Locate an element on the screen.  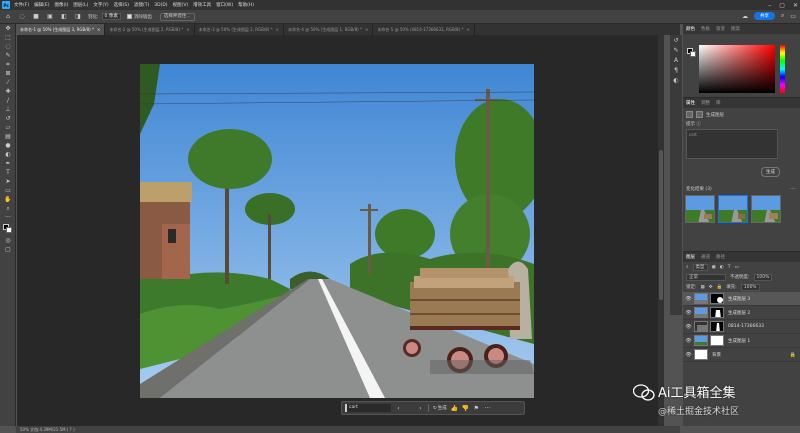
menu-select: 选择(S) is located at coordinates (121, 5).